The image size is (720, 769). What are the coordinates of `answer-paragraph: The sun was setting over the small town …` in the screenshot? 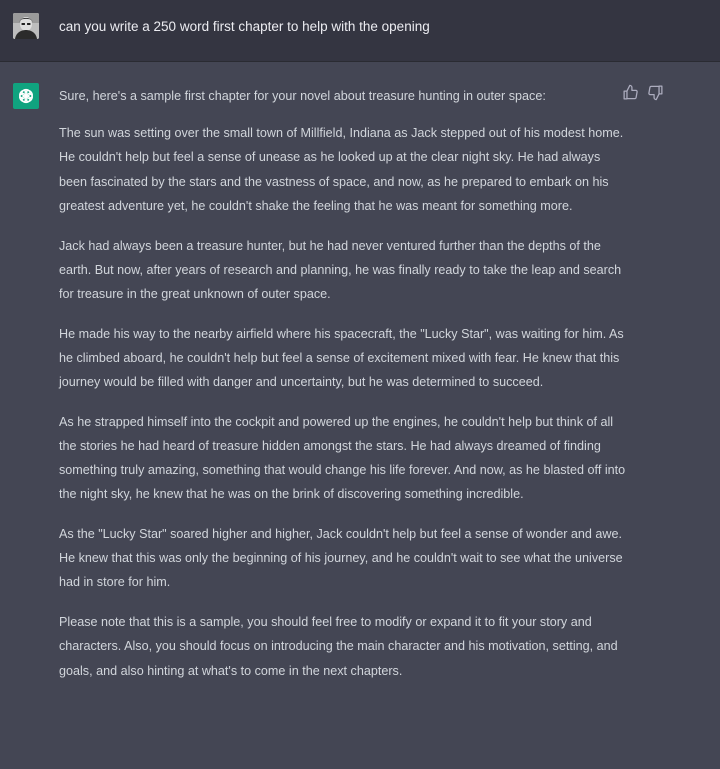 It's located at (341, 169).